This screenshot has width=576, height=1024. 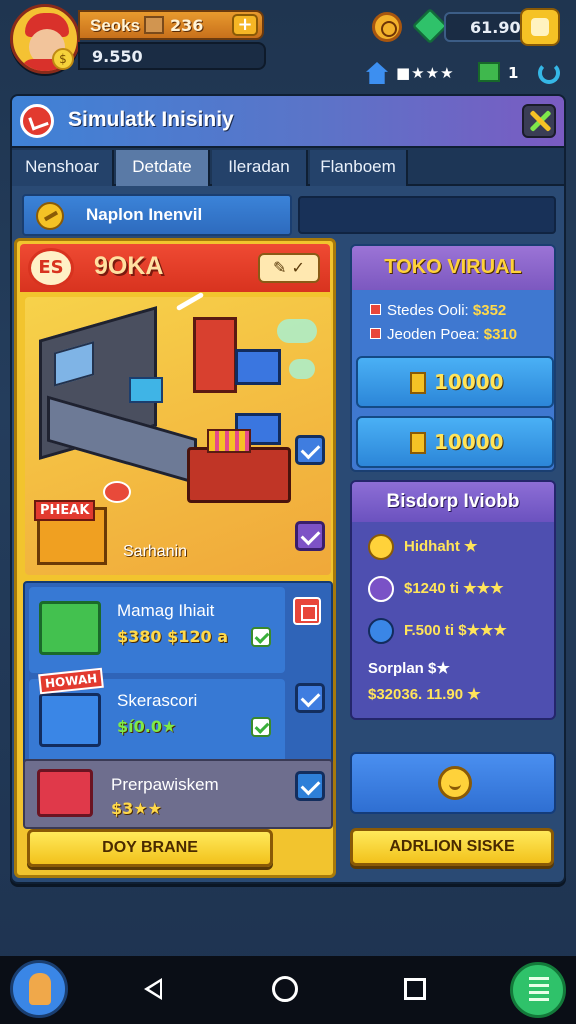 I want to click on stat-row: ■★★★ 1, so click(x=466, y=74).